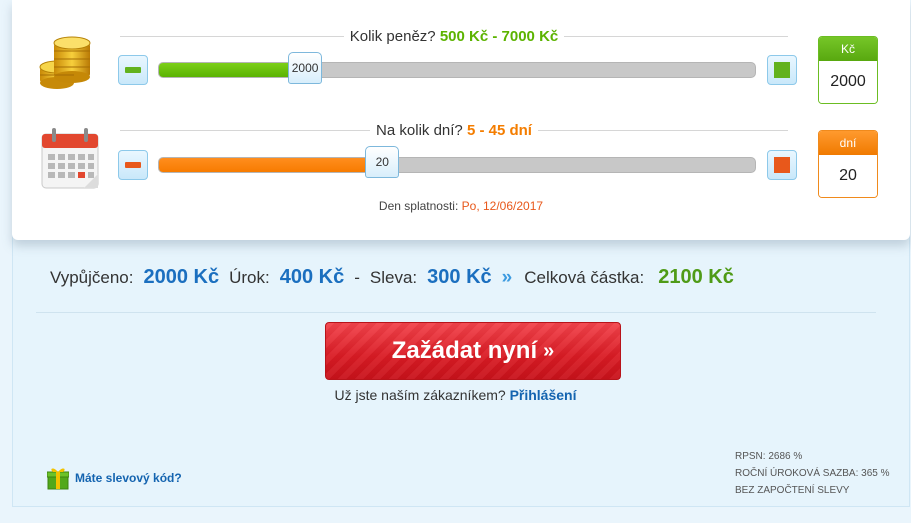 The height and width of the screenshot is (523, 911). What do you see at coordinates (696, 277) in the screenshot?
I see `total-value: 2100 Kč` at bounding box center [696, 277].